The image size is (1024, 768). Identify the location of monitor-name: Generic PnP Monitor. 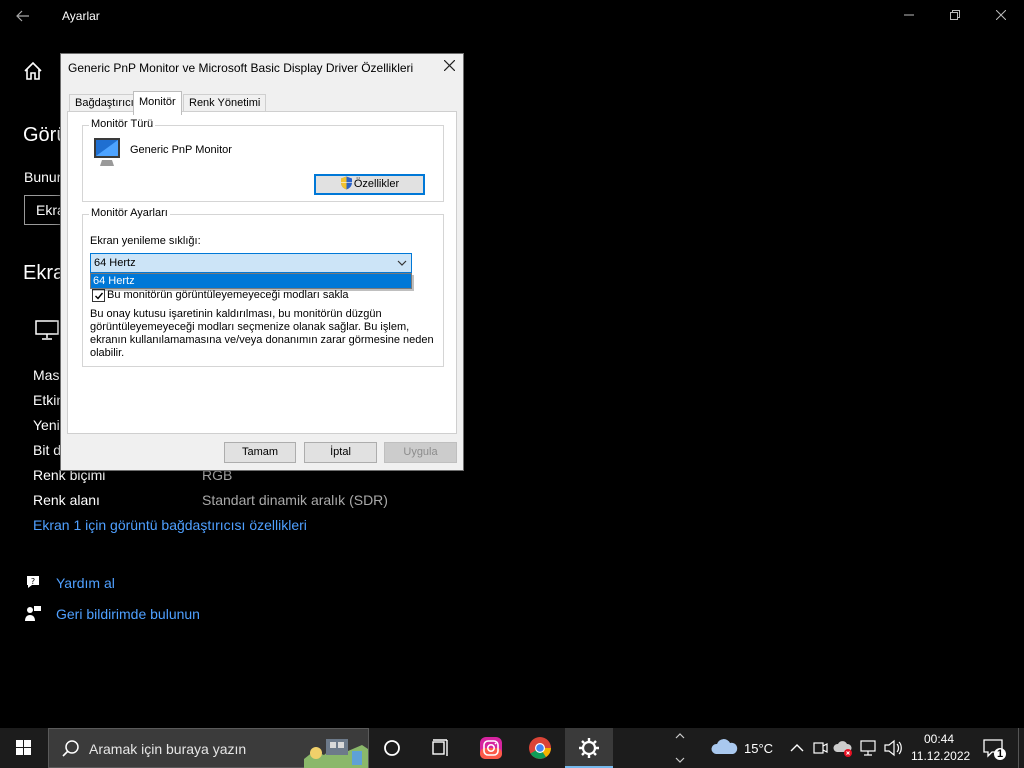
(181, 150).